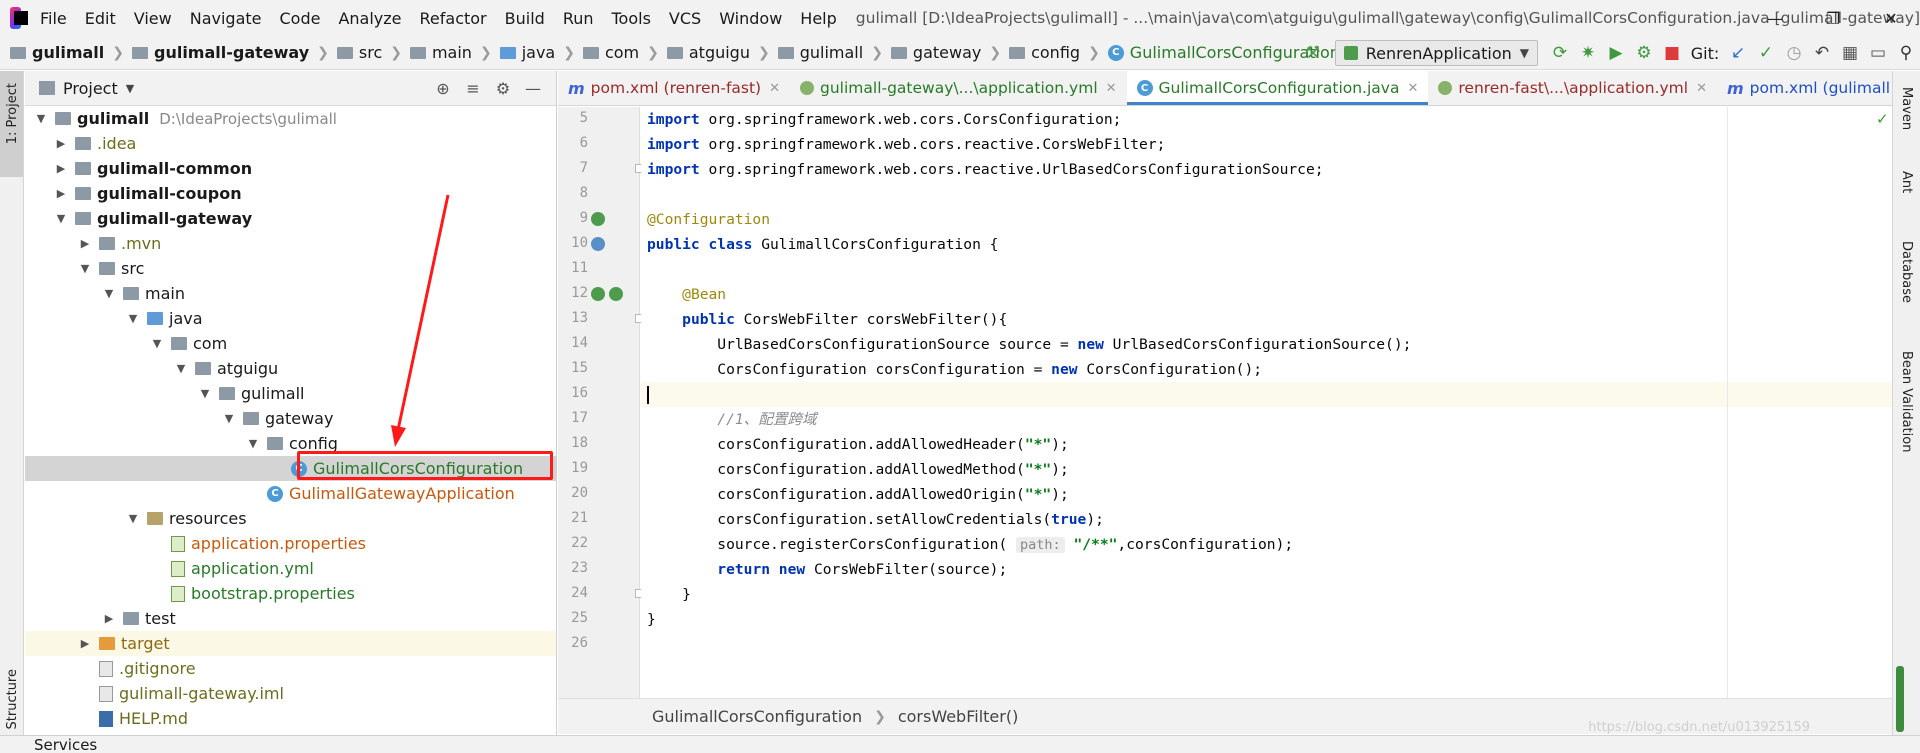 The image size is (1920, 753). What do you see at coordinates (11, 124) in the screenshot?
I see `project-tool-tab: 1: Project` at bounding box center [11, 124].